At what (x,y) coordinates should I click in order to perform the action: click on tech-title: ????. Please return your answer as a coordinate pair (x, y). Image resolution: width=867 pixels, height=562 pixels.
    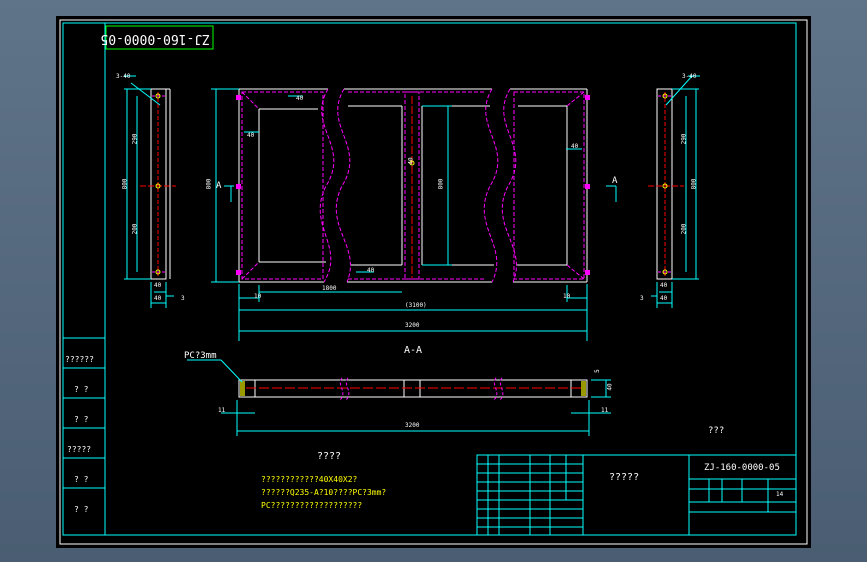
    Looking at the image, I should click on (329, 456).